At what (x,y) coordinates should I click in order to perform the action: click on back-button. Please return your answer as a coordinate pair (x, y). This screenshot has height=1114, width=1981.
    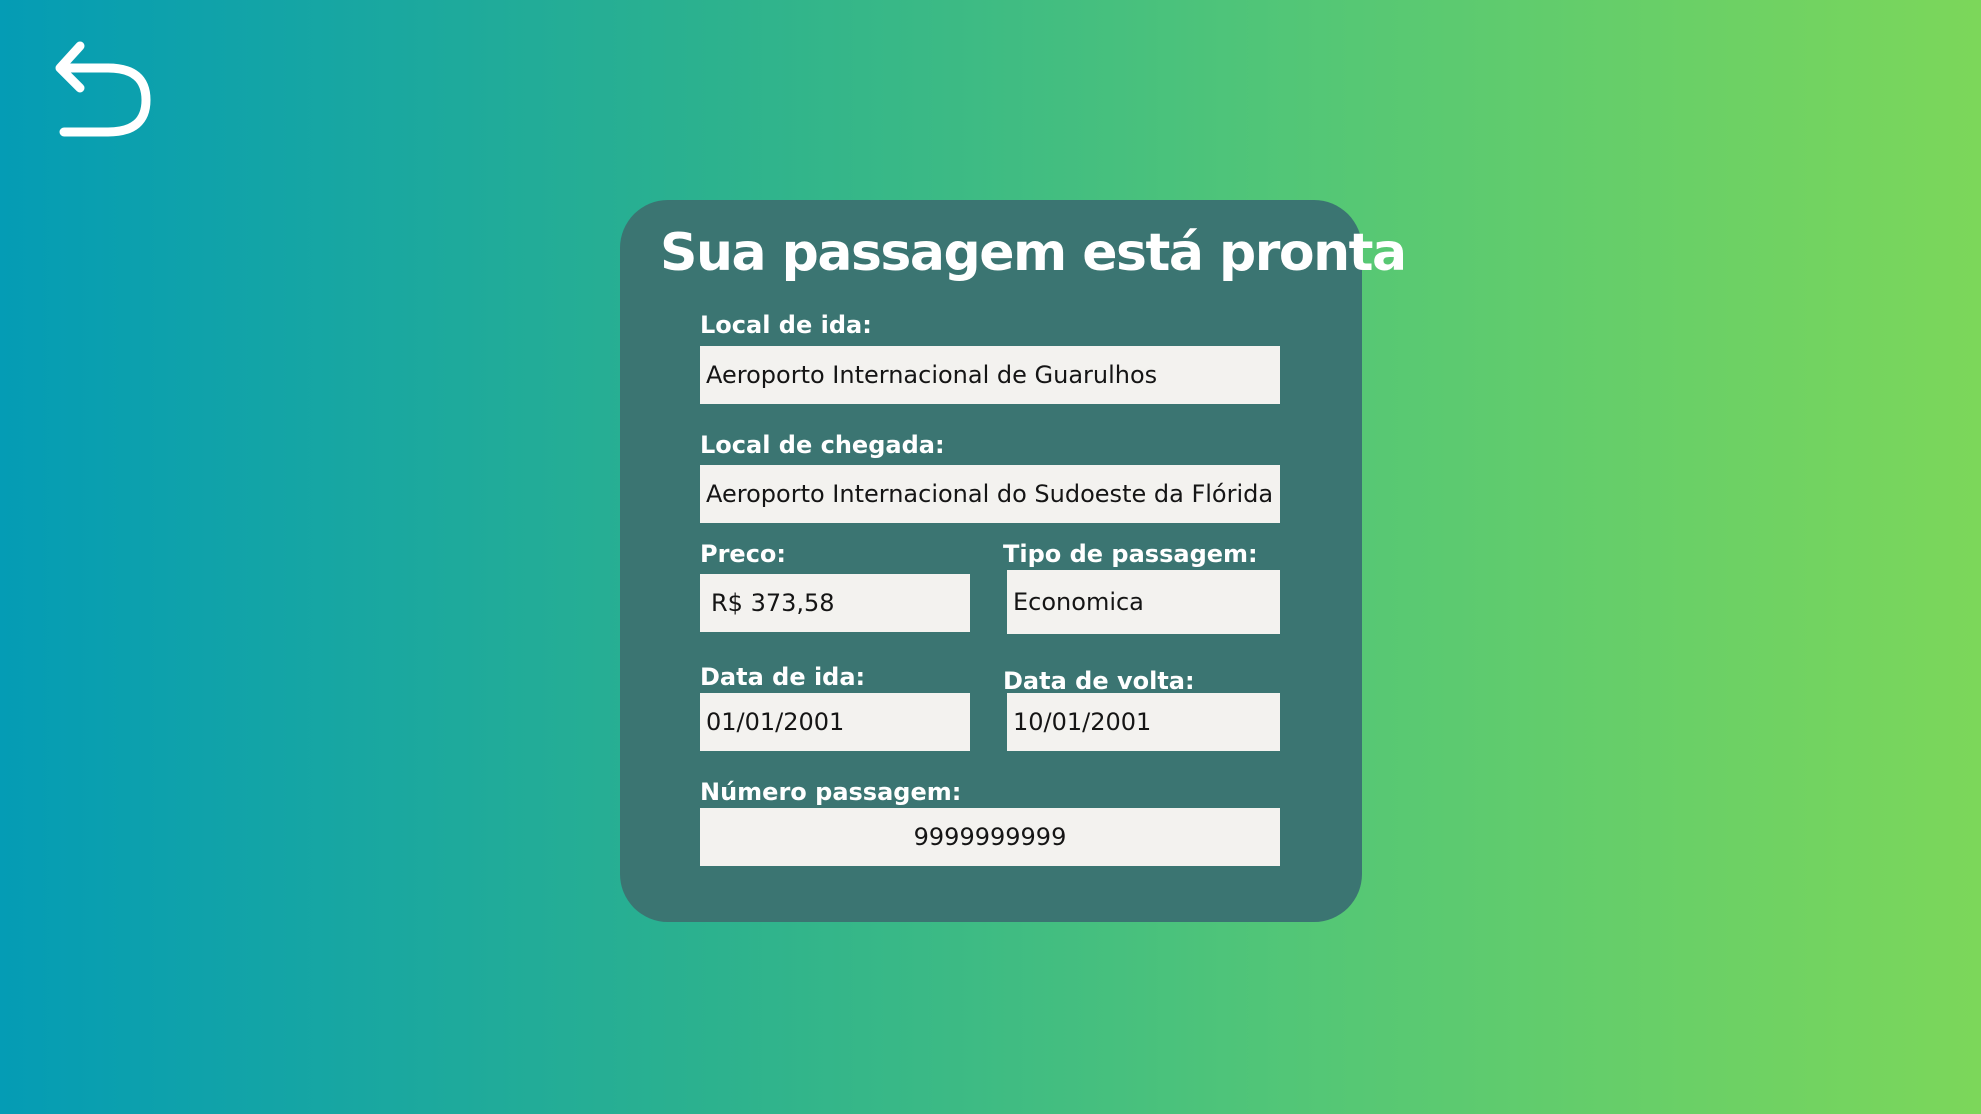
    Looking at the image, I should click on (105, 87).